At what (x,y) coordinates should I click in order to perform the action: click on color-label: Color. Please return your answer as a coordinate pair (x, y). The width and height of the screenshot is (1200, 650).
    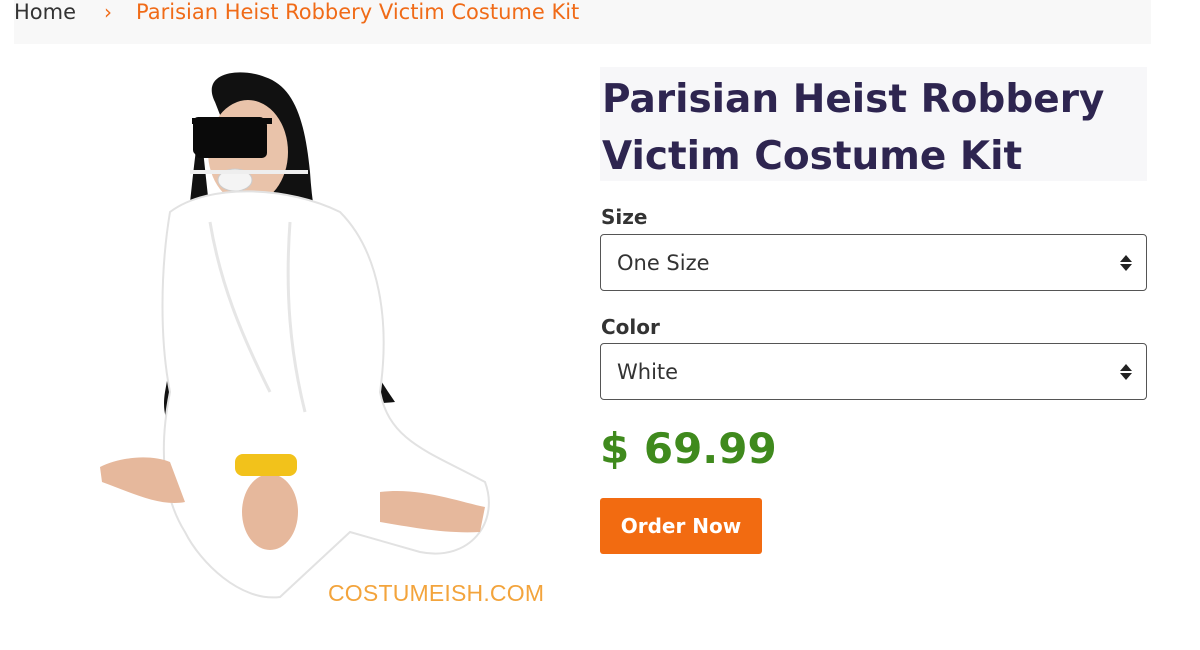
    Looking at the image, I should click on (630, 327).